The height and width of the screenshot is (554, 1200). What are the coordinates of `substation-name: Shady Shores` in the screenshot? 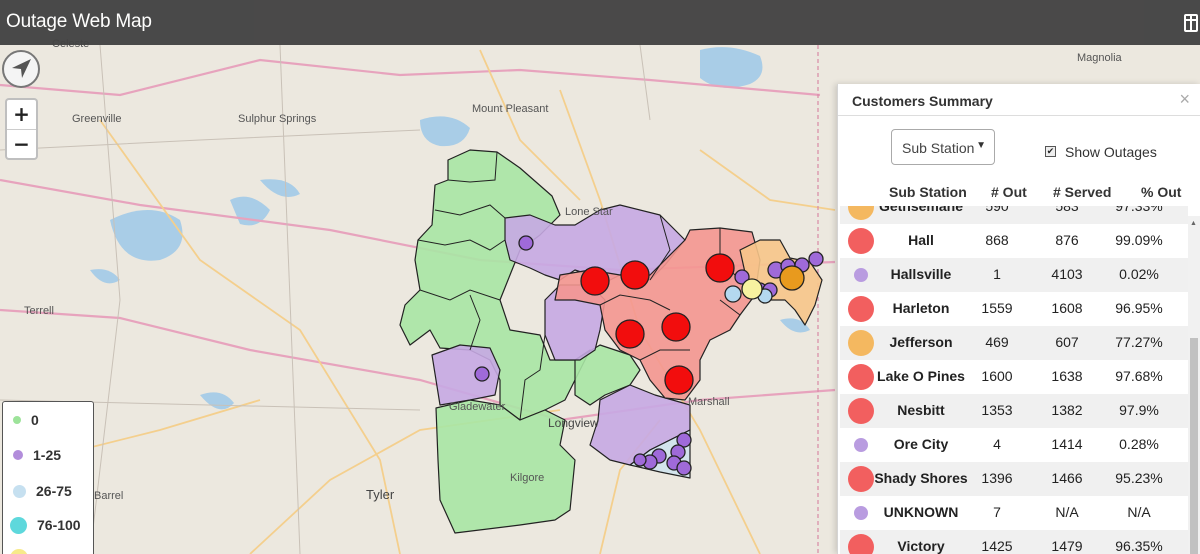 It's located at (921, 478).